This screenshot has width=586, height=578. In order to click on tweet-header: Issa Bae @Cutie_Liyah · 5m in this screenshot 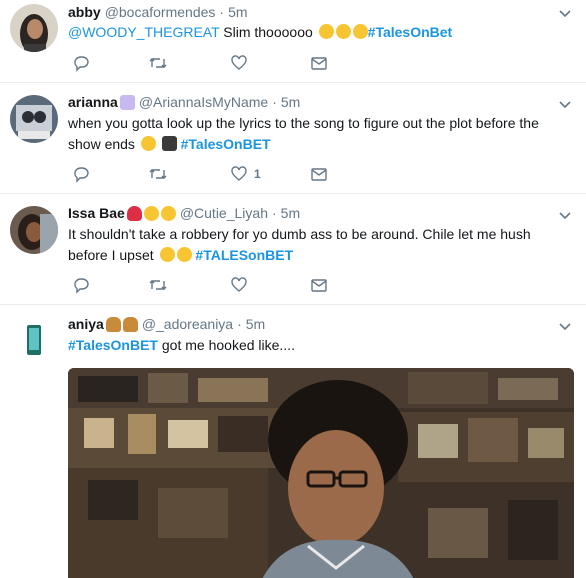, I will do `click(184, 213)`.